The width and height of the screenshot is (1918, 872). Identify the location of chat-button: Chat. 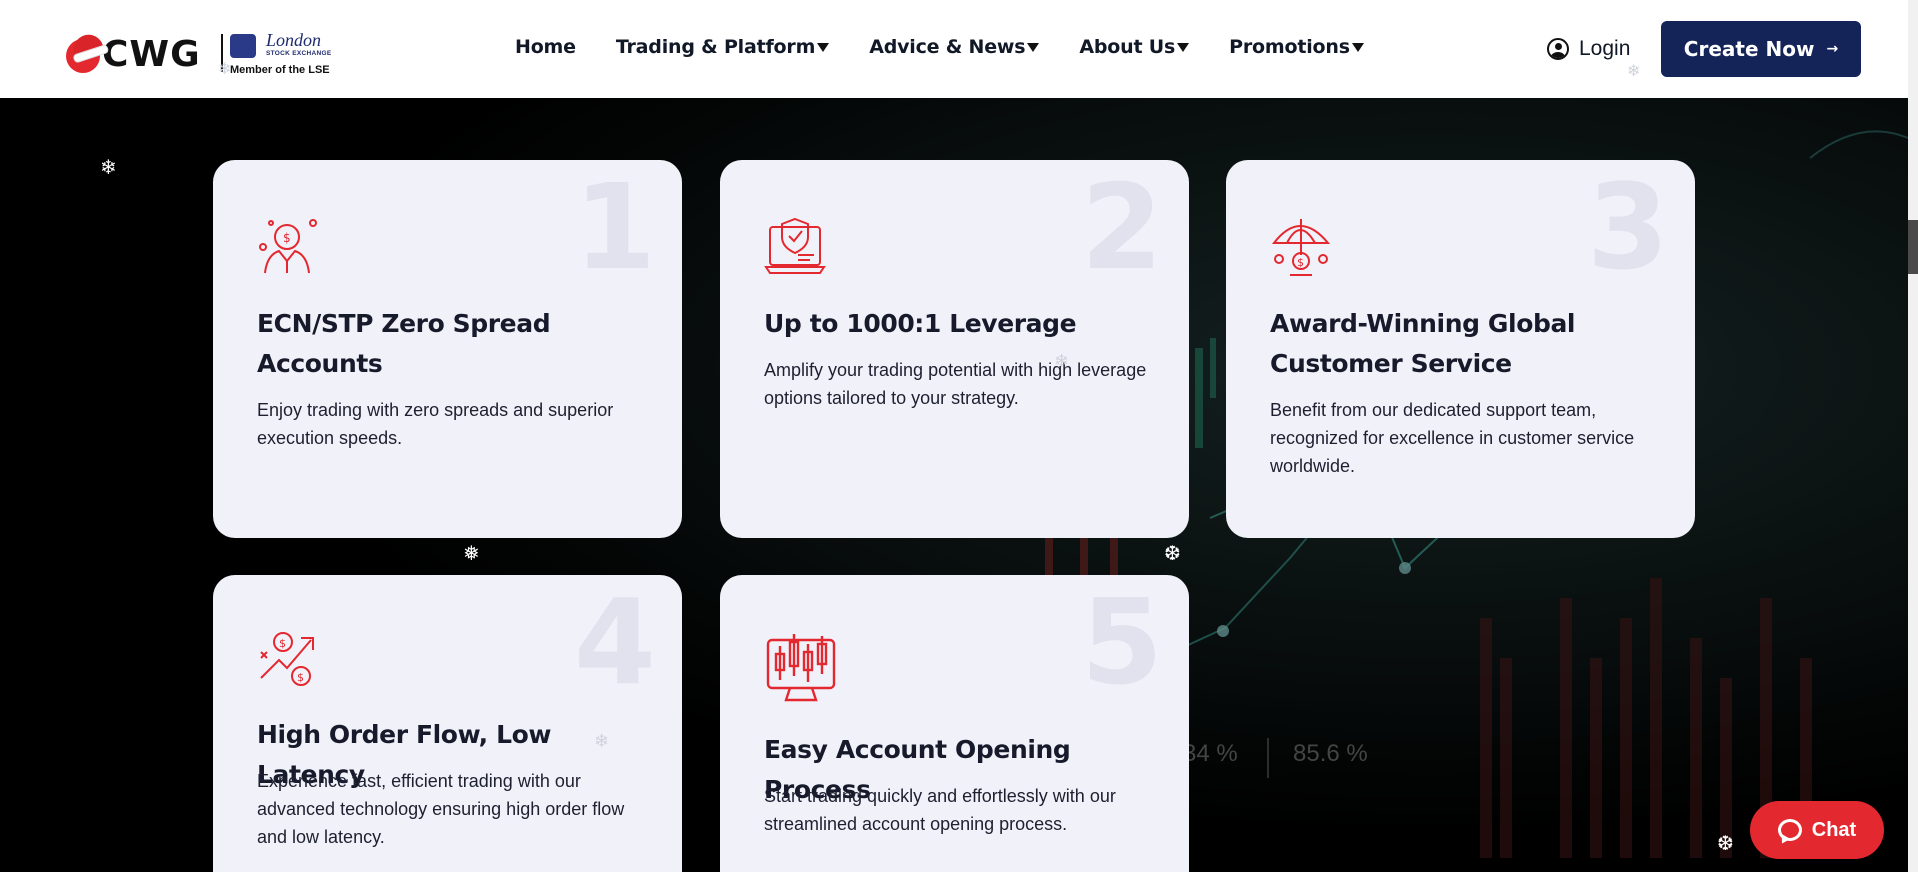
(1817, 830).